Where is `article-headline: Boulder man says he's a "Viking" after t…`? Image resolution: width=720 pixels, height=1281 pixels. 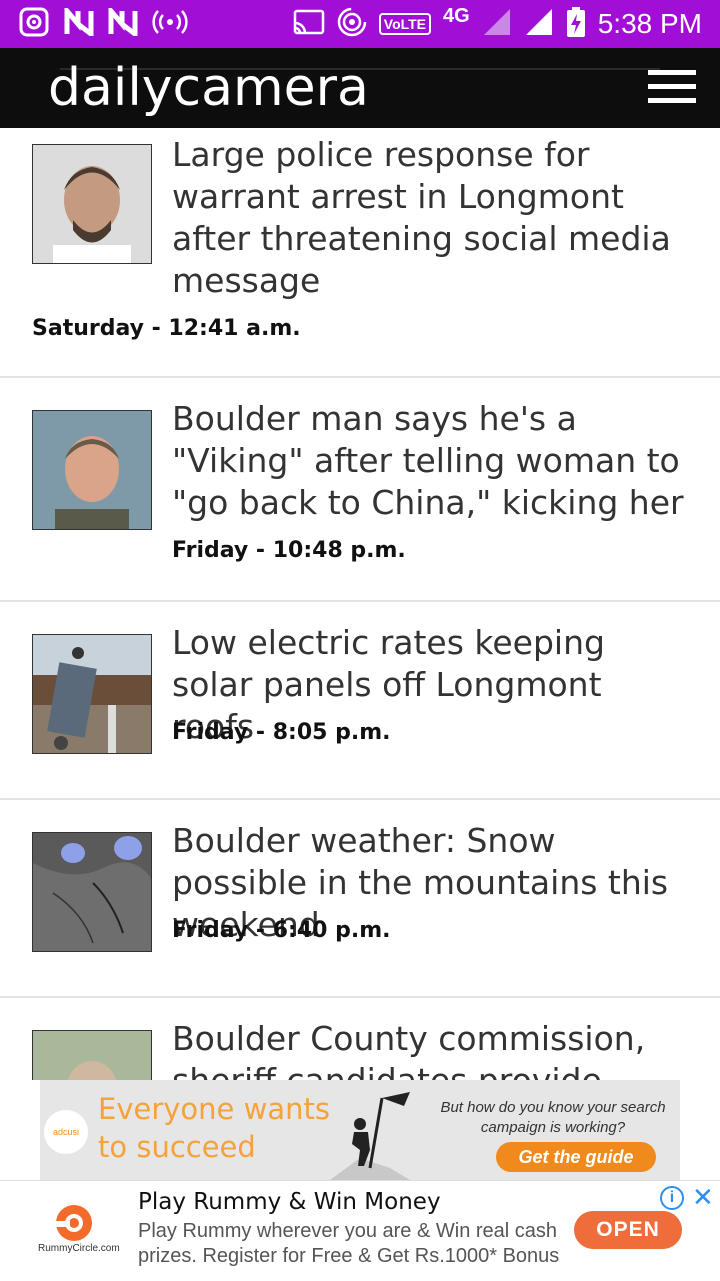
article-headline: Boulder man says he's a "Viking" after t… is located at coordinates (432, 461).